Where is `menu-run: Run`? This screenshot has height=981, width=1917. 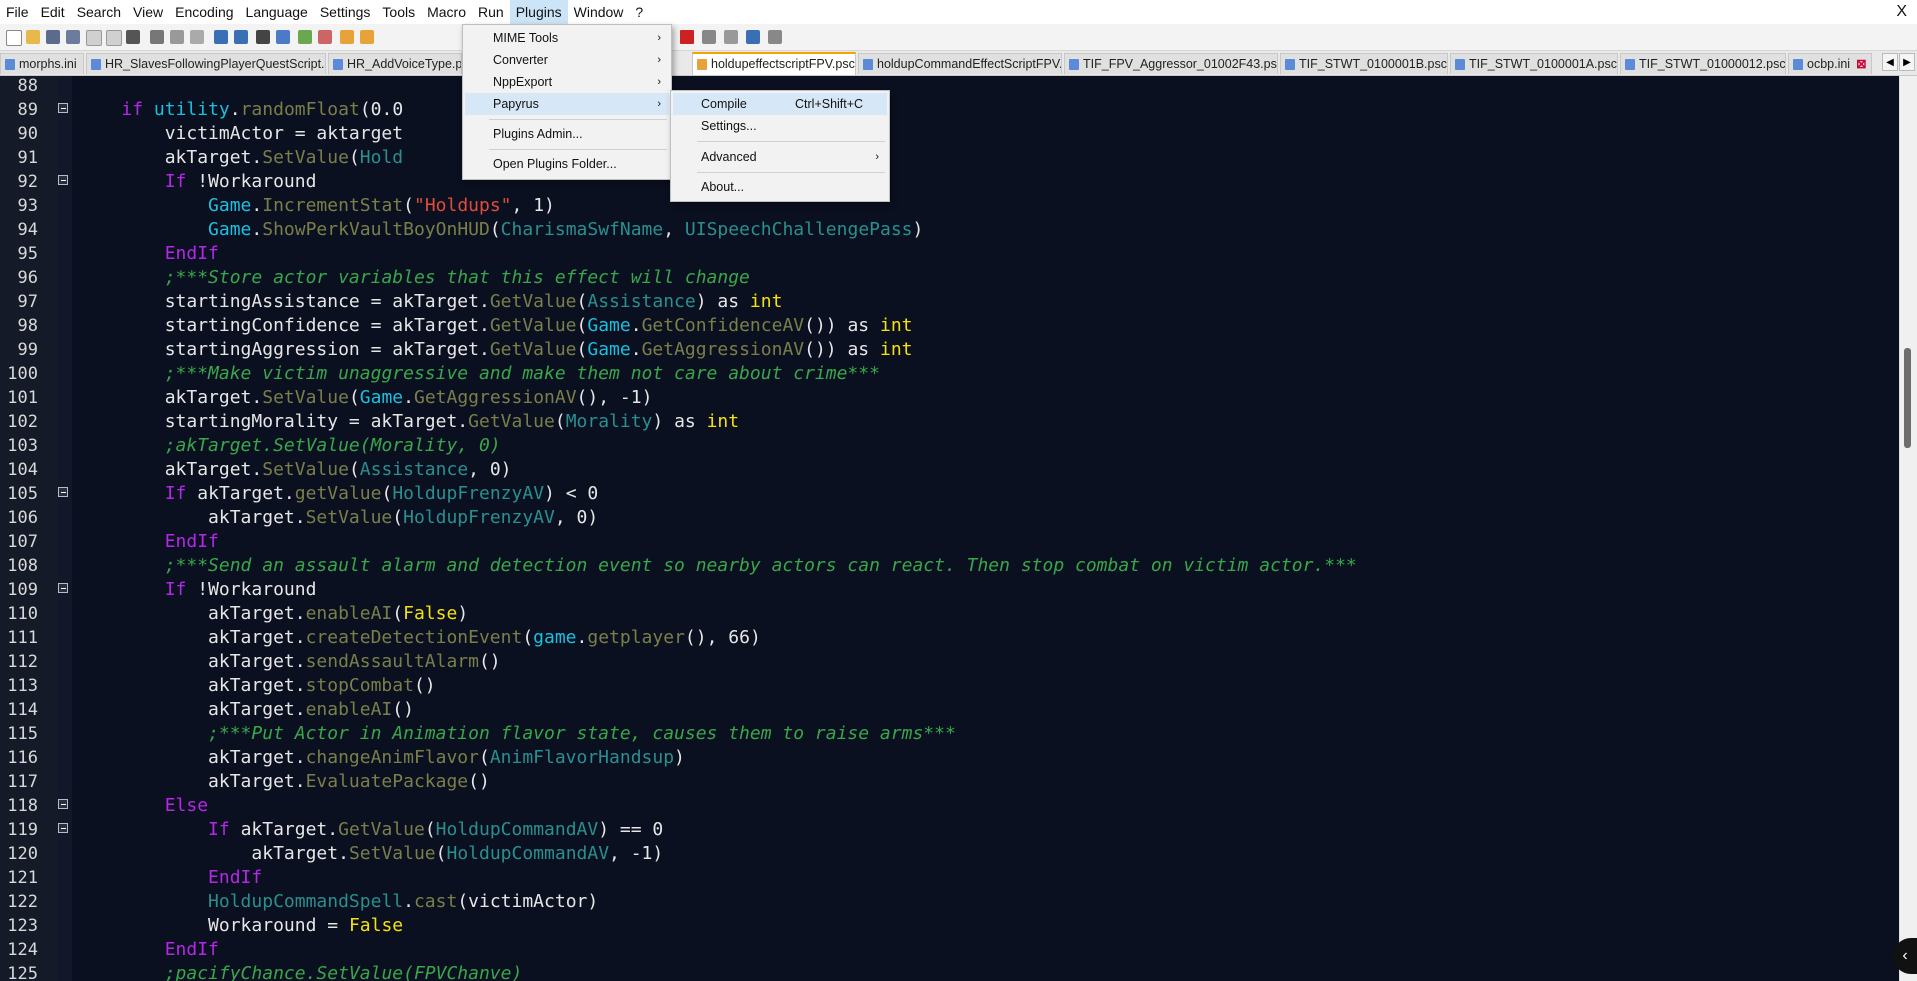 menu-run: Run is located at coordinates (491, 12).